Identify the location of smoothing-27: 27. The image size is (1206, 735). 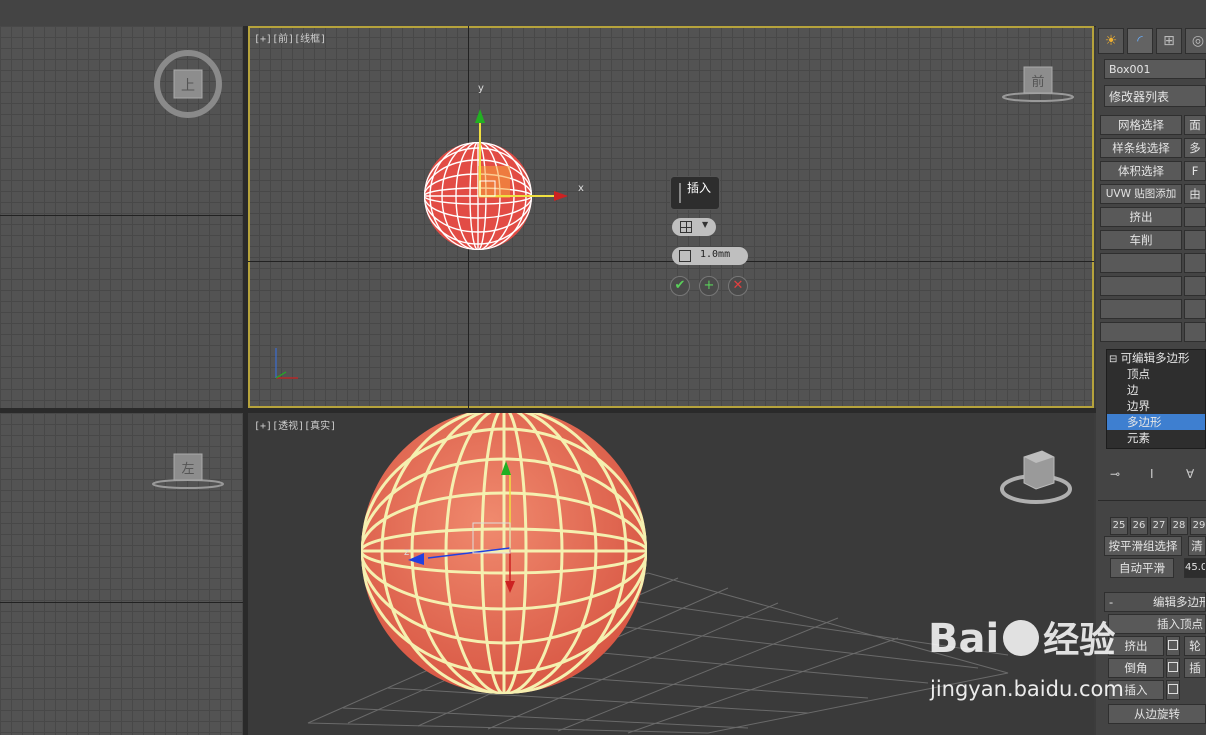
(1159, 526).